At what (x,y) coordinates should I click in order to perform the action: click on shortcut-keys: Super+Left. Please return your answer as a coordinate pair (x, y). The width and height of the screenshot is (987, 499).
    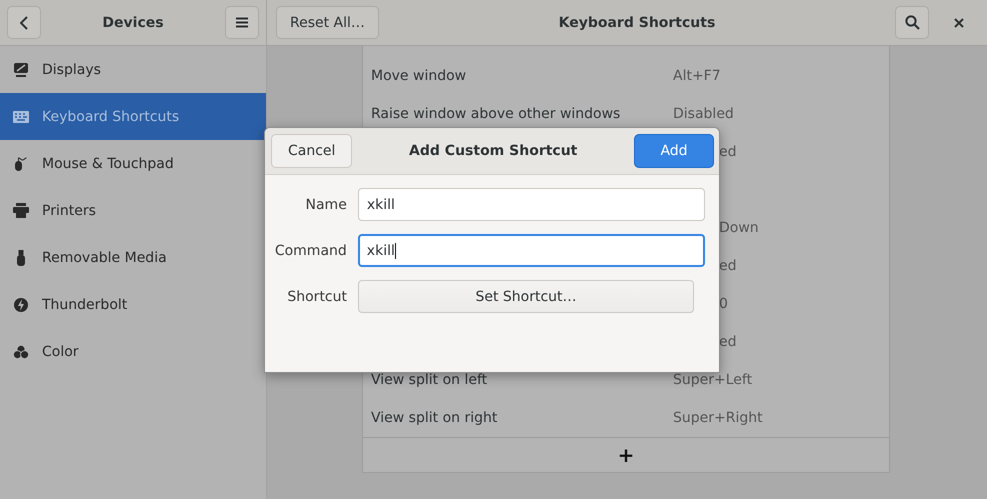
    Looking at the image, I should click on (712, 380).